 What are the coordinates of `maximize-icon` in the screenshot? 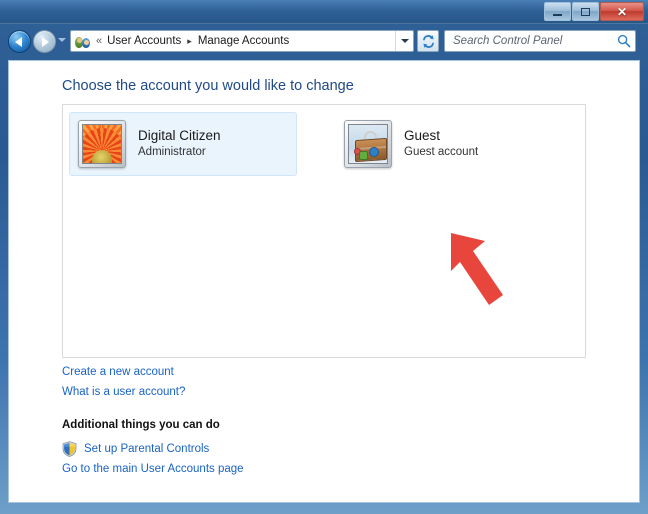 It's located at (585, 11).